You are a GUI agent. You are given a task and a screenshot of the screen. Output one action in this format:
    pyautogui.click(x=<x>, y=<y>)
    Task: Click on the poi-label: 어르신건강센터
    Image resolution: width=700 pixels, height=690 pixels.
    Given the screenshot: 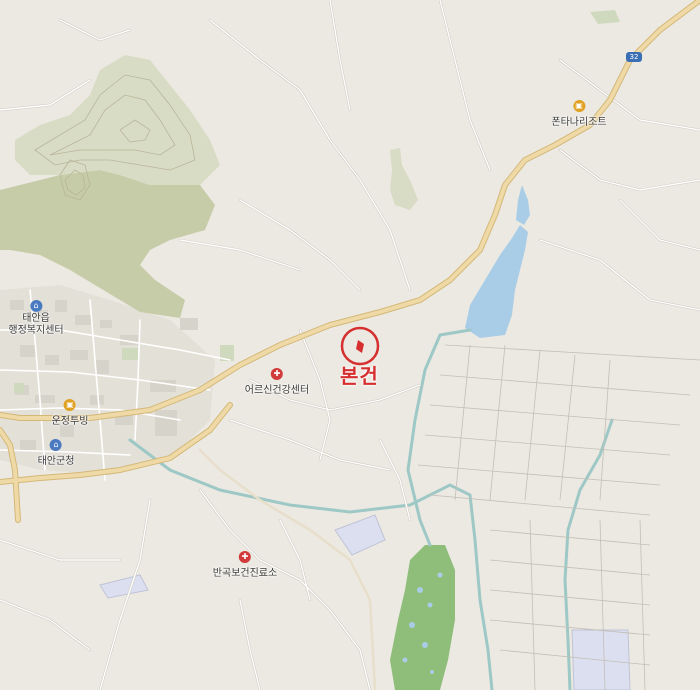 What is the action you would take?
    pyautogui.click(x=277, y=390)
    